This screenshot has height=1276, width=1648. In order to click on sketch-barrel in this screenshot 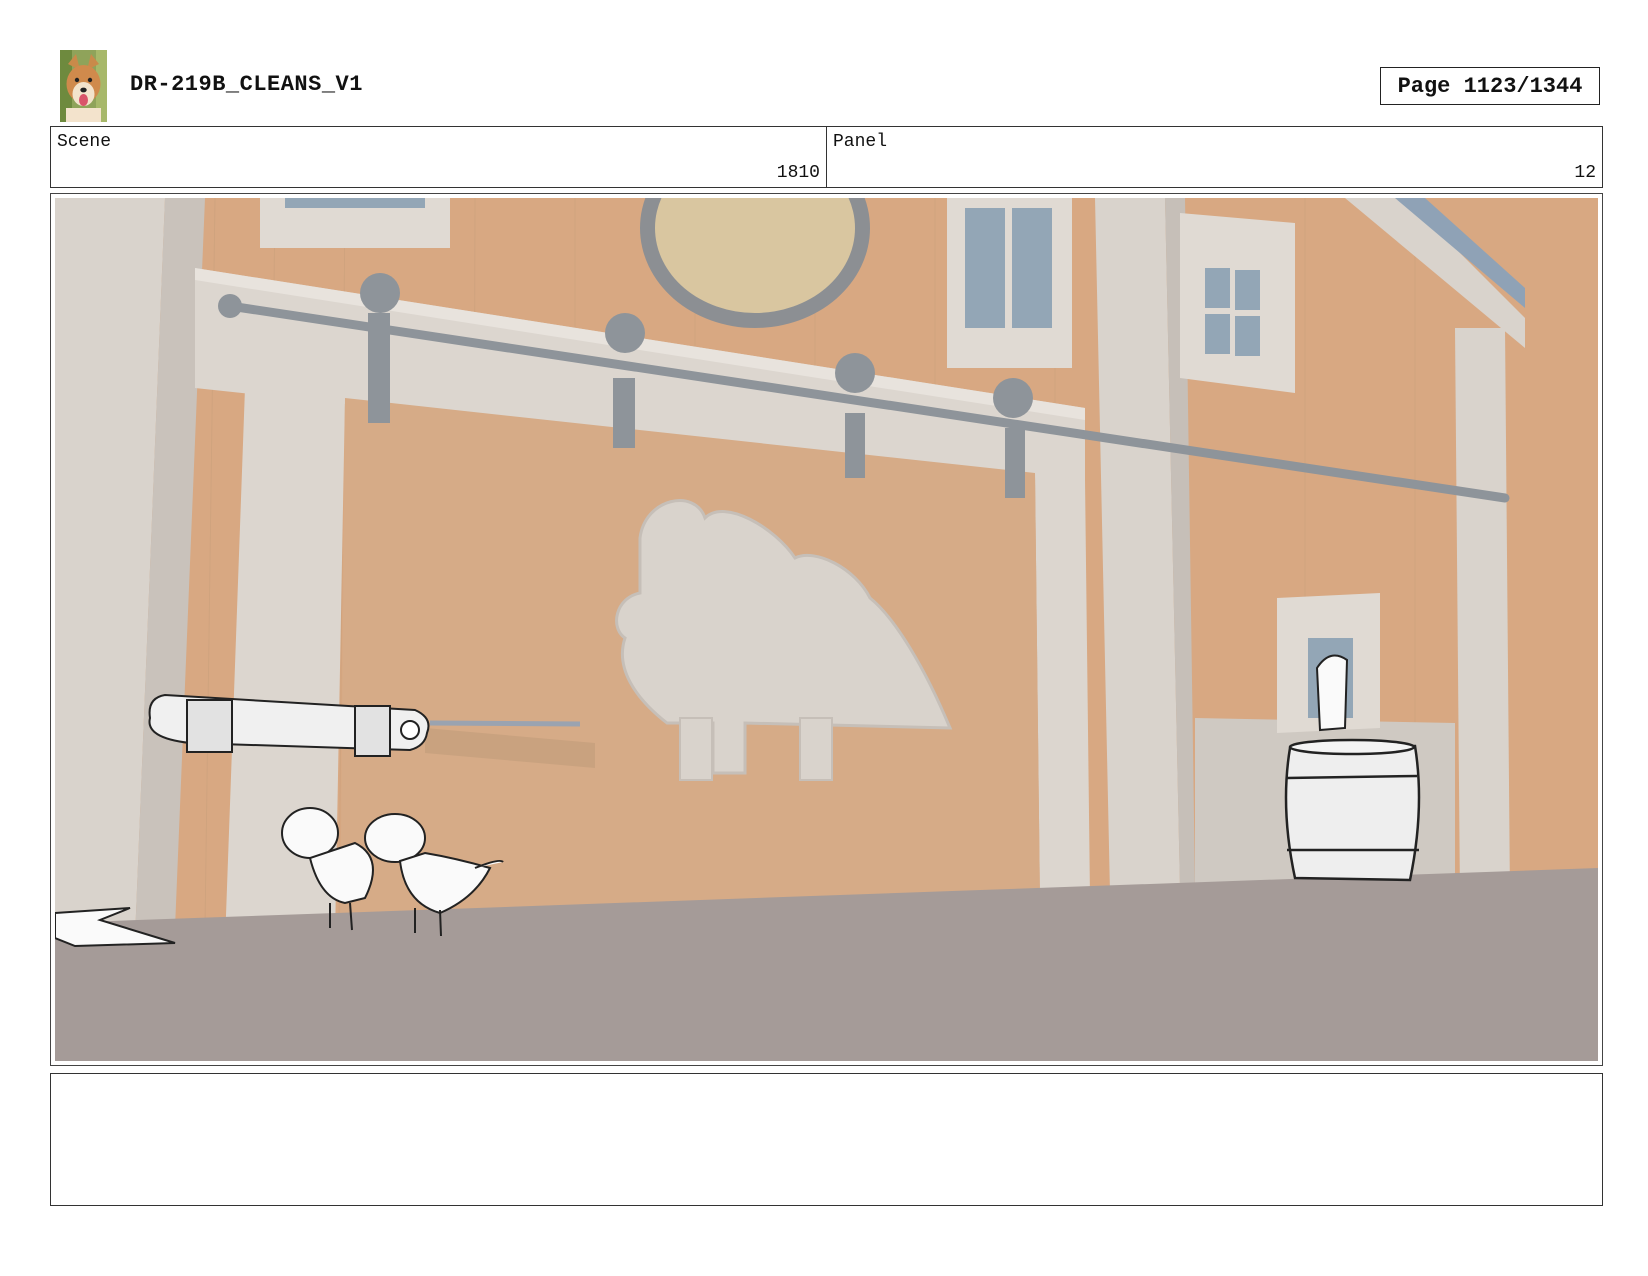, I will do `click(1352, 810)`.